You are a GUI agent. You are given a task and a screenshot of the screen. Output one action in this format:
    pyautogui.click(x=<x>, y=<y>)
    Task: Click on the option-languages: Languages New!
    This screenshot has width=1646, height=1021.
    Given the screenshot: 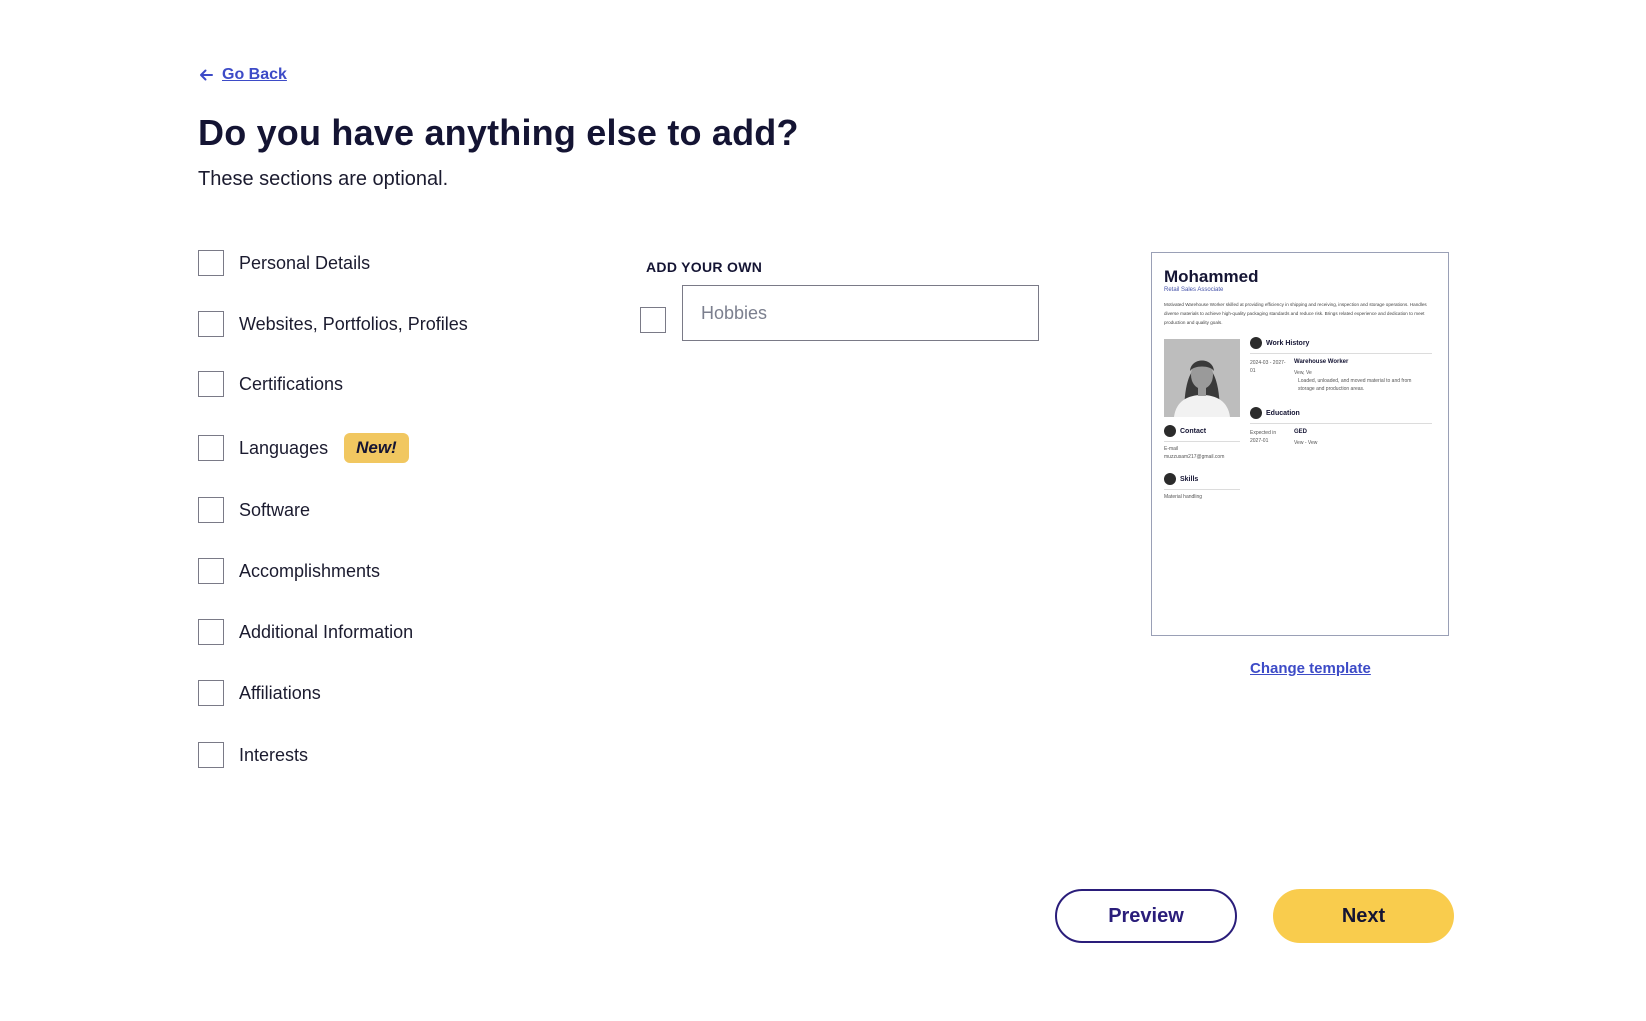 What is the action you would take?
    pyautogui.click(x=303, y=448)
    